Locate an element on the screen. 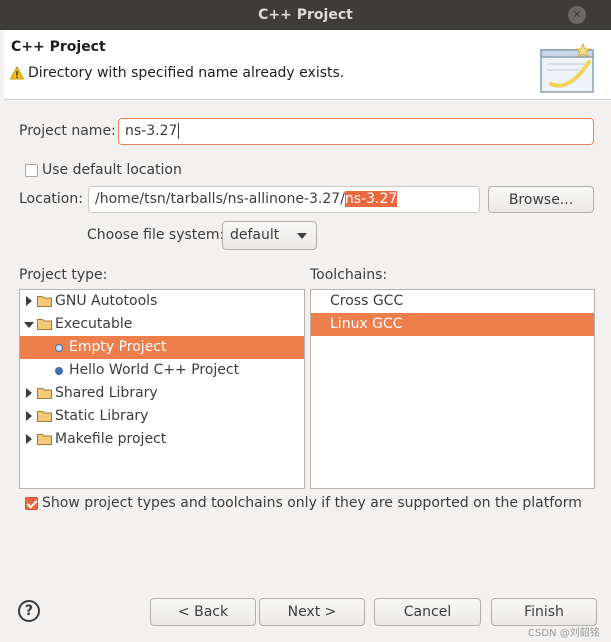 The width and height of the screenshot is (611, 642). file-system-label: Choose file system: is located at coordinates (156, 235).